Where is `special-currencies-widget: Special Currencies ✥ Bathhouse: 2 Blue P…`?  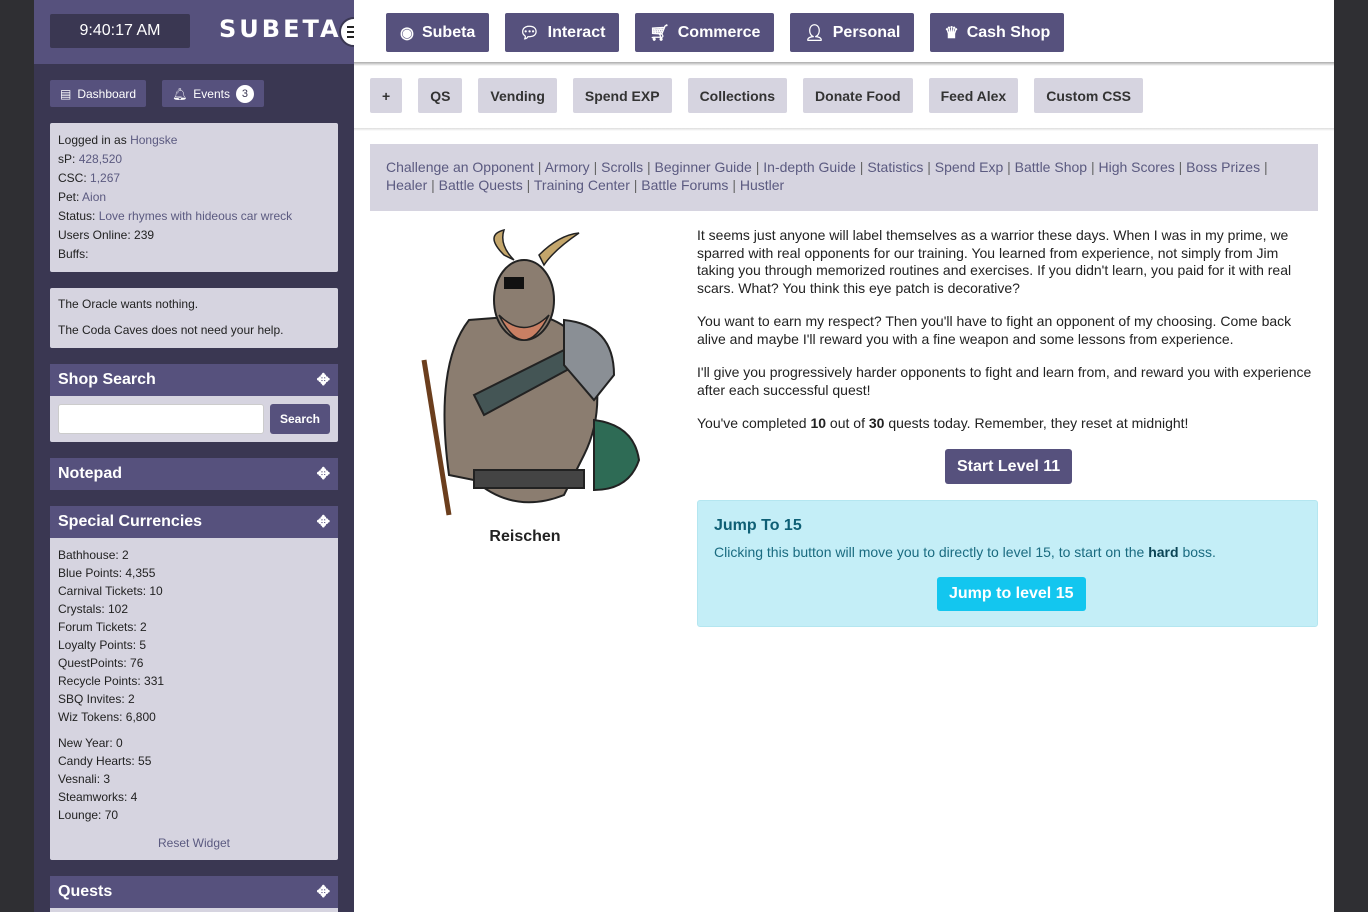 special-currencies-widget: Special Currencies ✥ Bathhouse: 2 Blue P… is located at coordinates (194, 683).